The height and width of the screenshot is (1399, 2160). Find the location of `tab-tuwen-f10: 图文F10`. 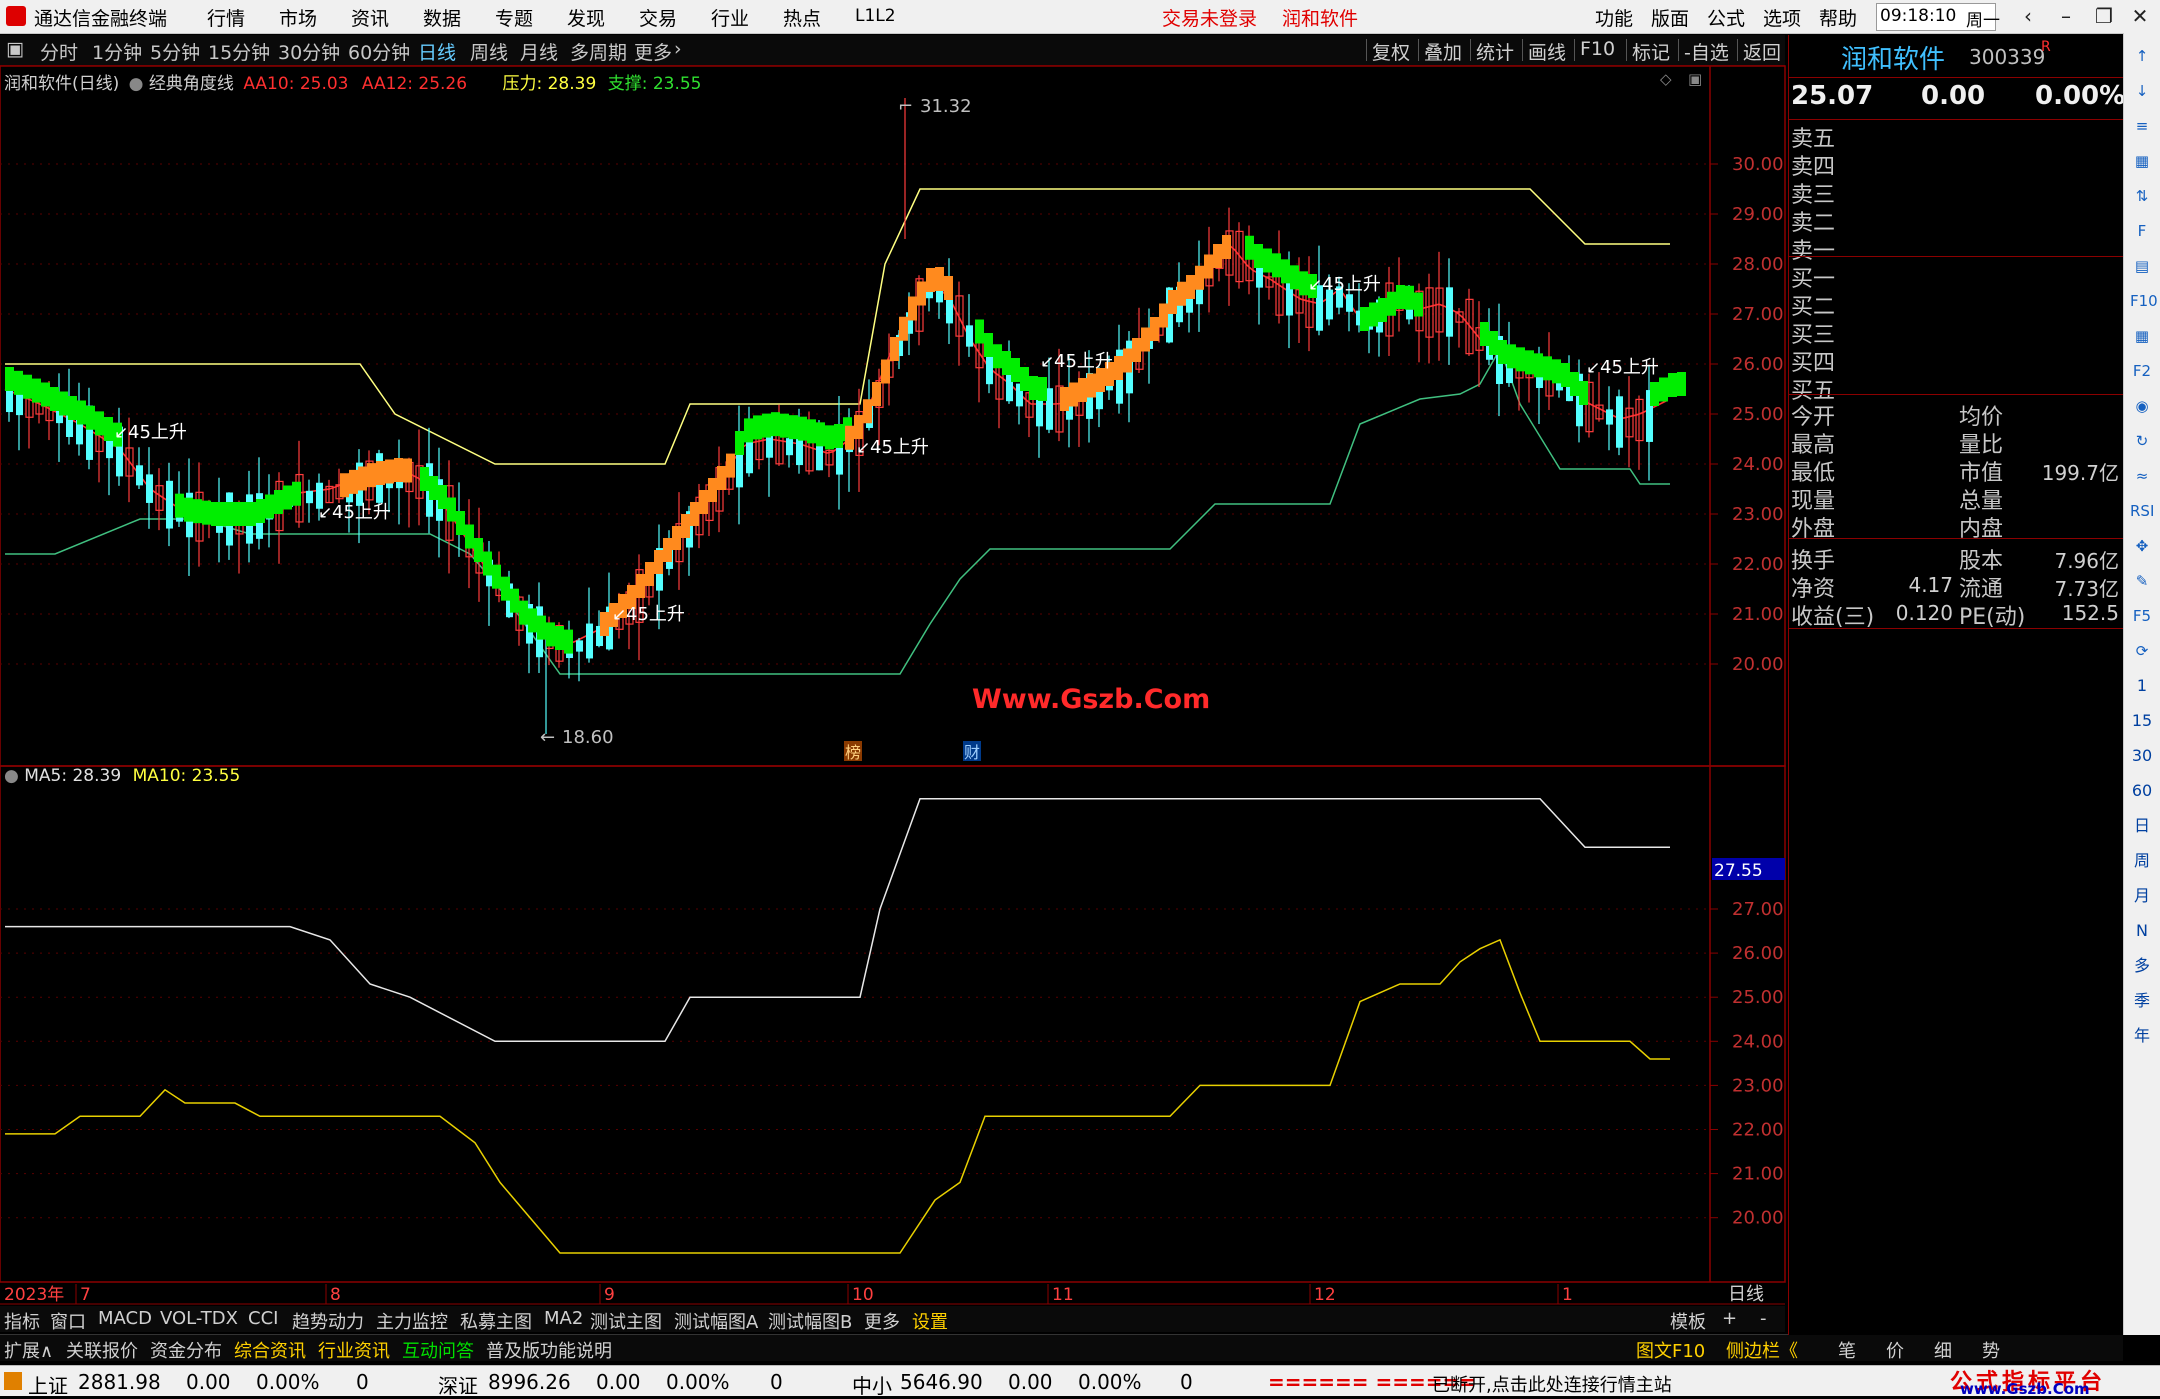

tab-tuwen-f10: 图文F10 is located at coordinates (1670, 1350).